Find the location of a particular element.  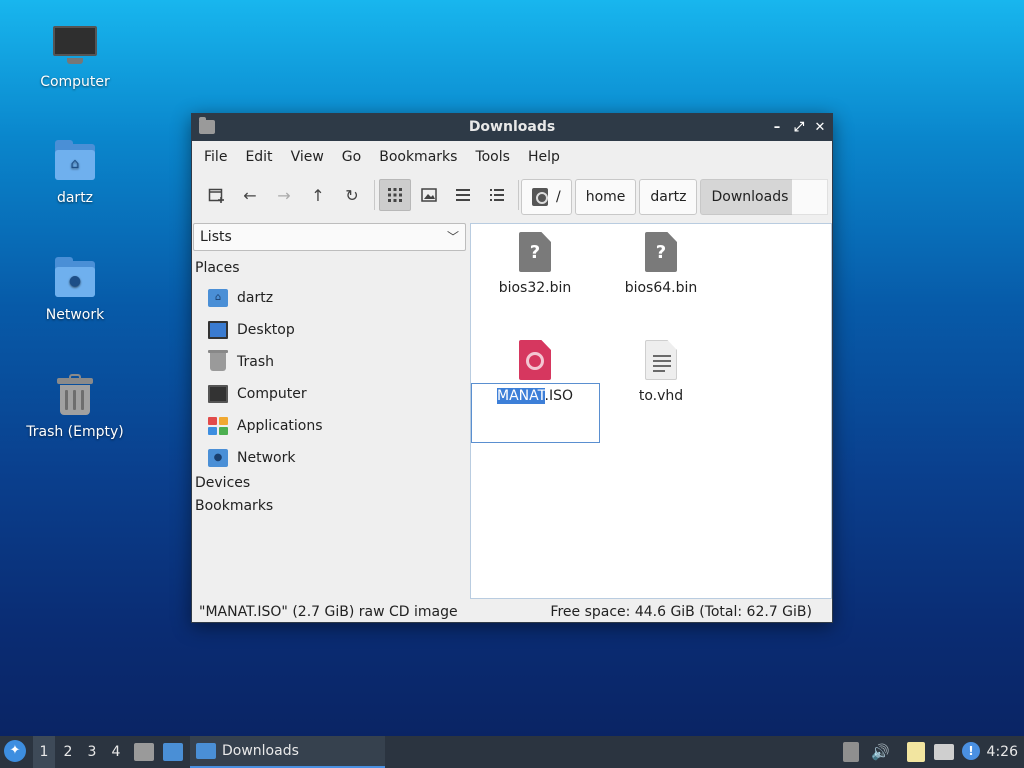

path-downloads: Downloads is located at coordinates (750, 197).